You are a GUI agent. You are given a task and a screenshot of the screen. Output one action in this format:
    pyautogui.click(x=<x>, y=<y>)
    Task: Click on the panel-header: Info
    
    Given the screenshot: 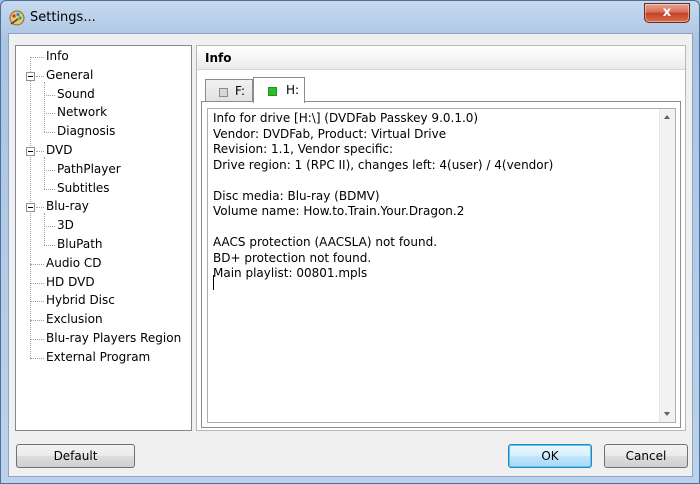 What is the action you would take?
    pyautogui.click(x=441, y=58)
    